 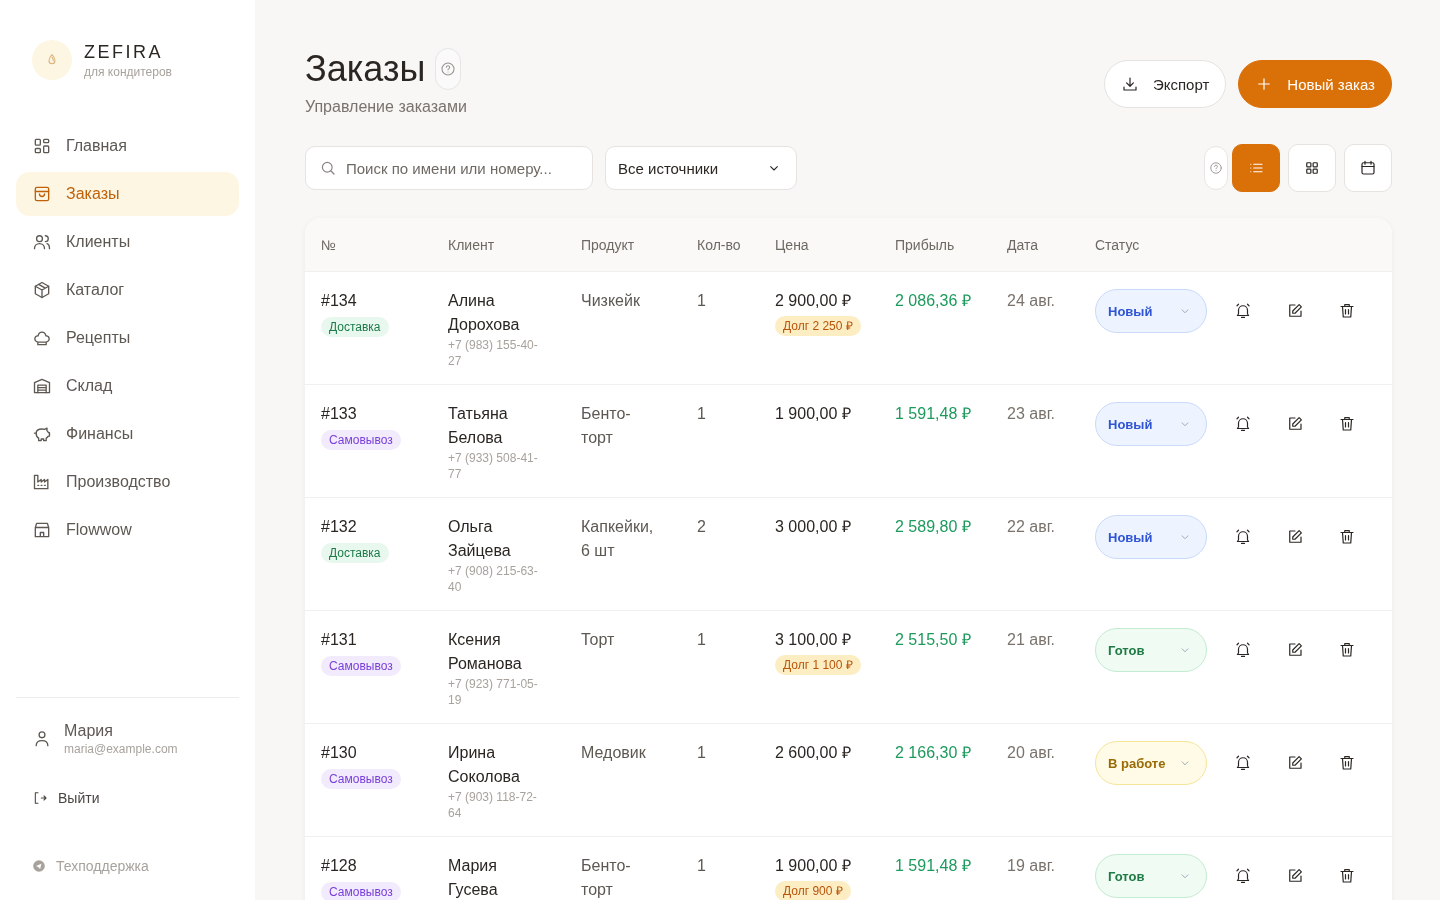 I want to click on sidebar-item: Склад, so click(x=127, y=386).